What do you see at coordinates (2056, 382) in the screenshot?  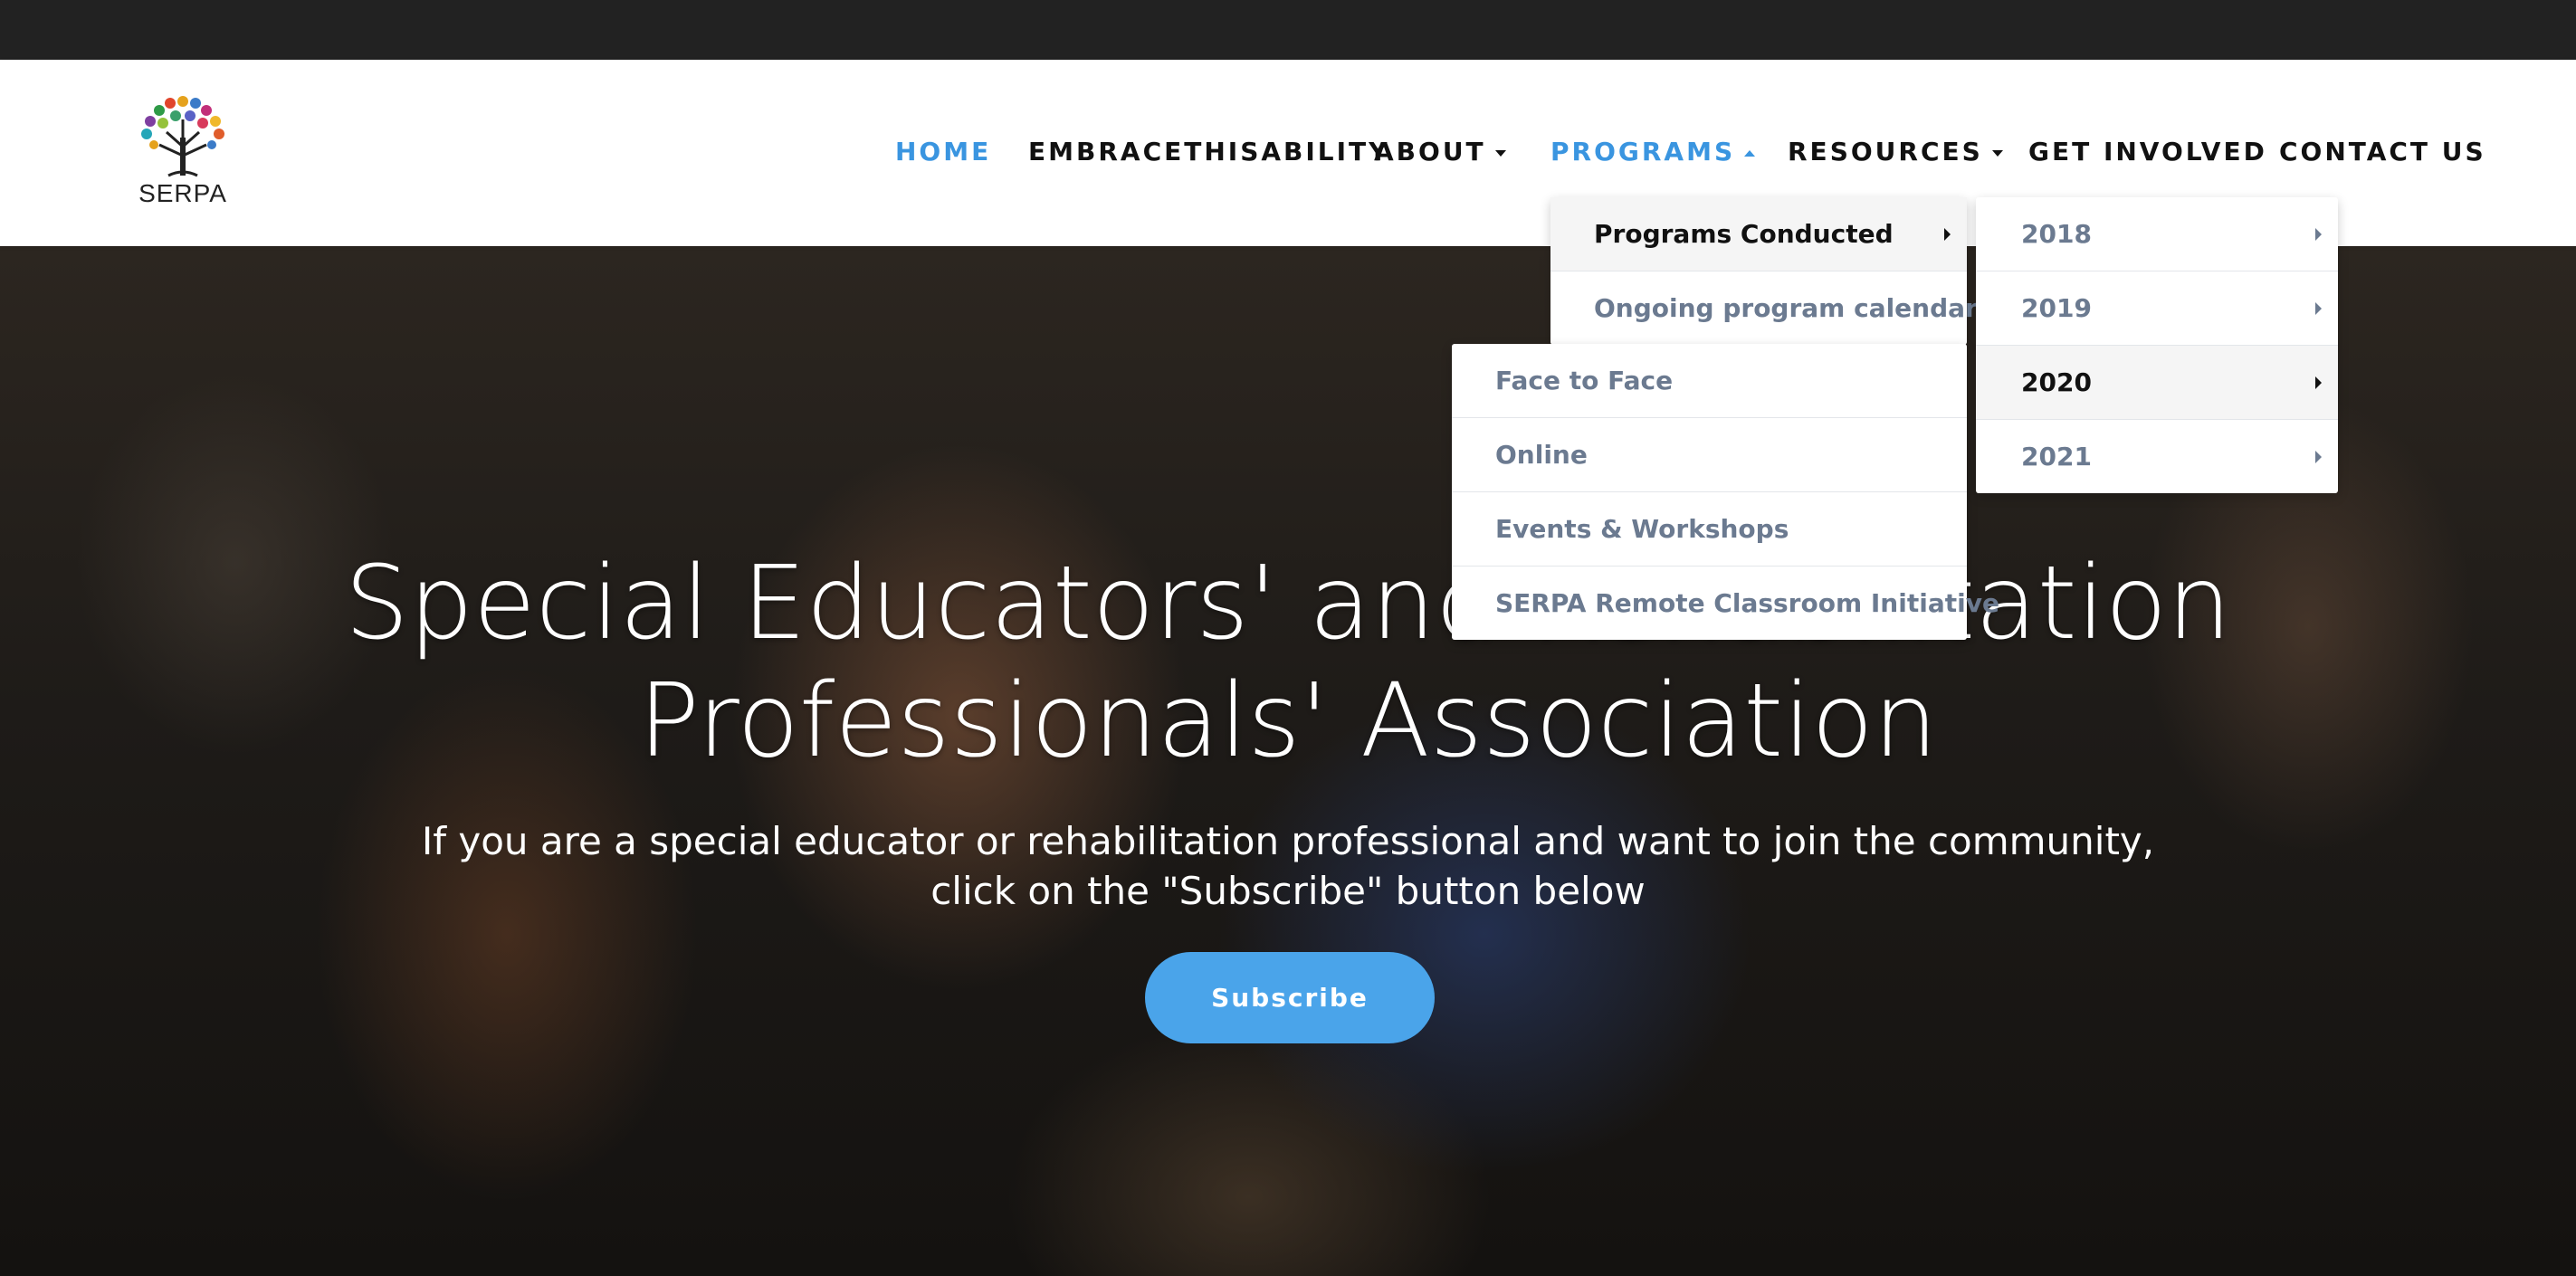 I see `menu-item-label: 2020` at bounding box center [2056, 382].